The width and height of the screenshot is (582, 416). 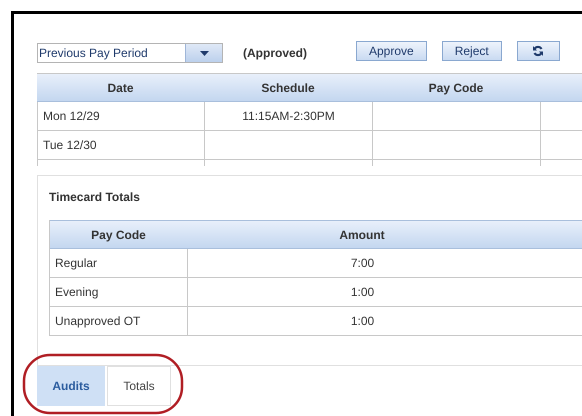 I want to click on table-cell-text: Tue 12/30, so click(x=70, y=145).